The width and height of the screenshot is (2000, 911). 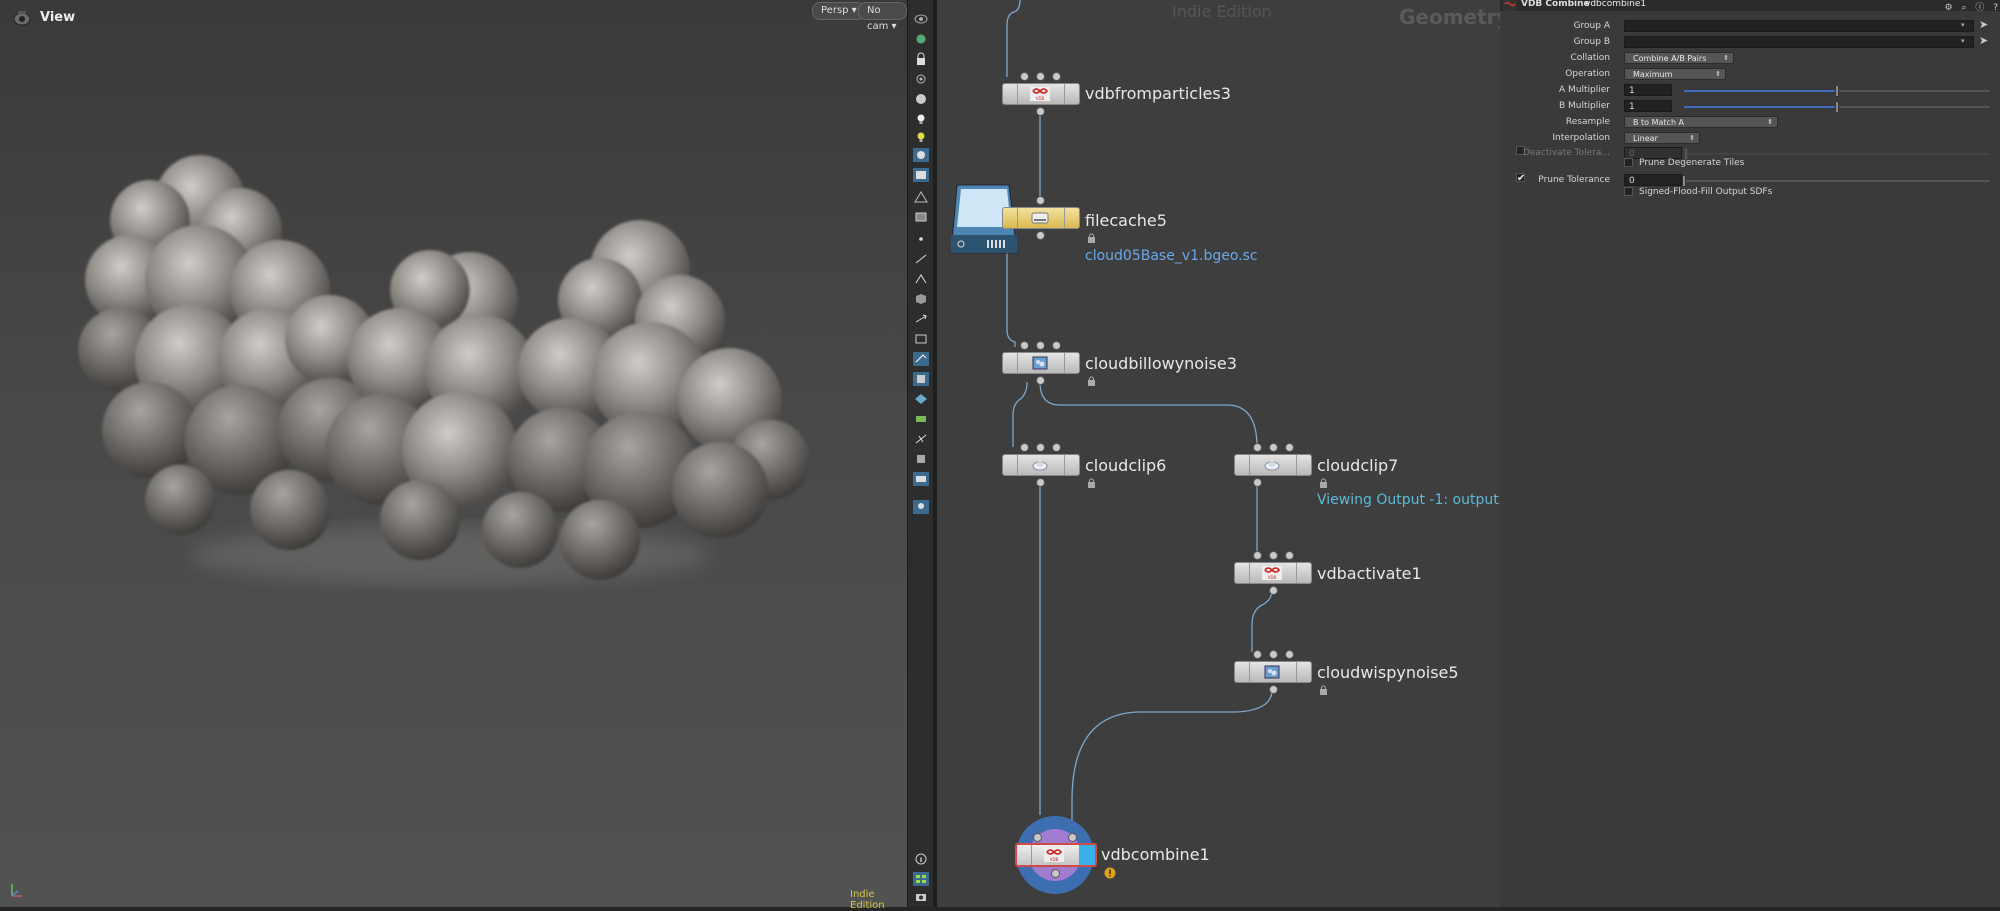 I want to click on node-cloudclip6, so click(x=1041, y=465).